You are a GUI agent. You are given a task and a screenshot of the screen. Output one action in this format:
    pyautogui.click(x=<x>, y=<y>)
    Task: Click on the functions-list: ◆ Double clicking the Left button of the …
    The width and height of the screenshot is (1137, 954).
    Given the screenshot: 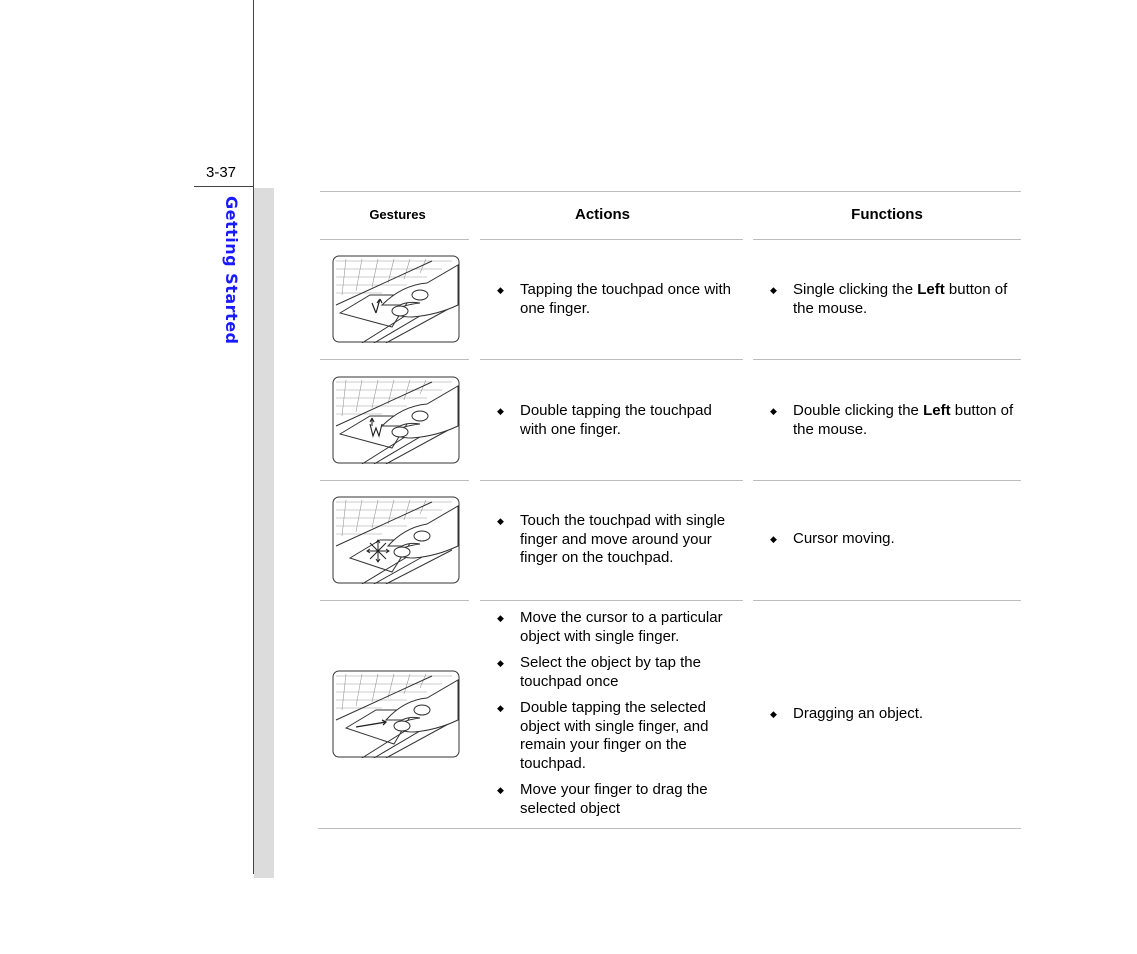 What is the action you would take?
    pyautogui.click(x=895, y=420)
    